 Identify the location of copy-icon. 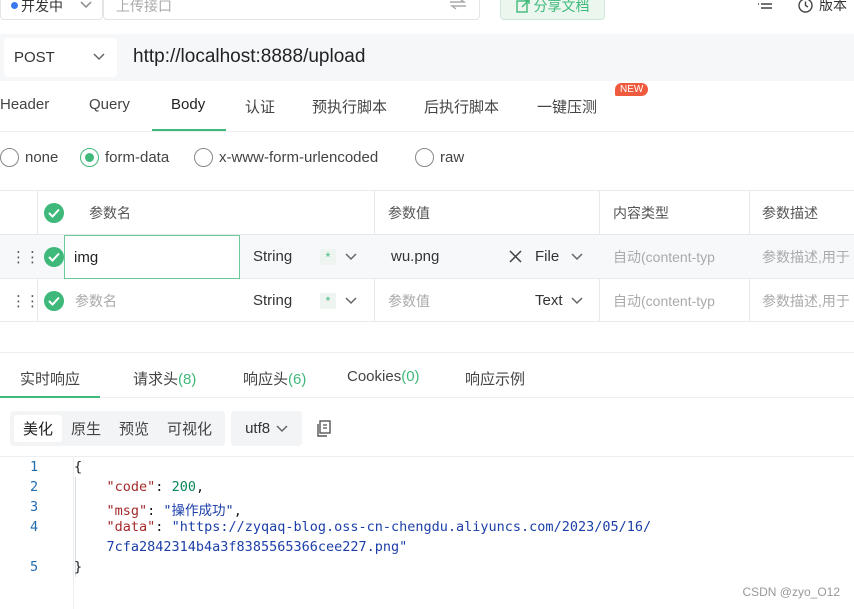
(324, 428).